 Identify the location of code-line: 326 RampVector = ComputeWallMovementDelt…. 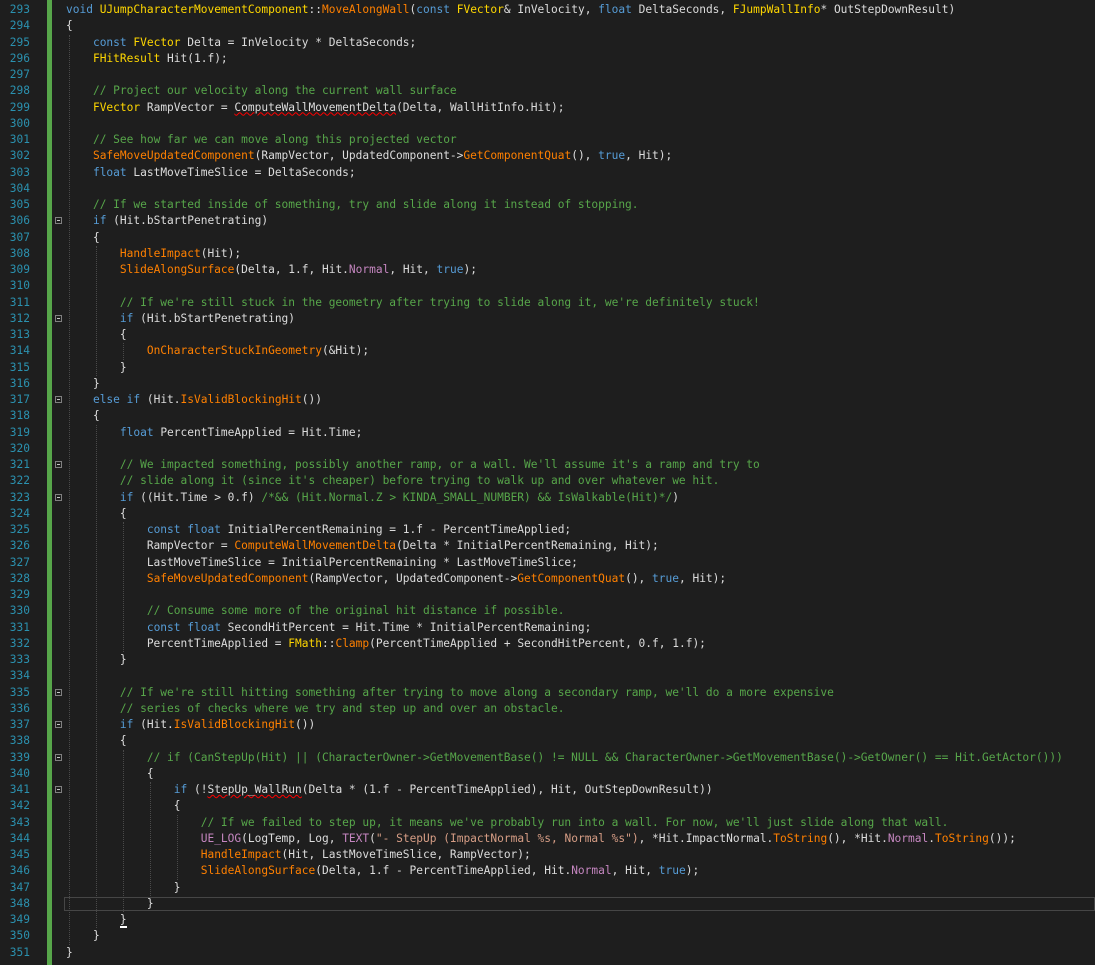
(547, 546).